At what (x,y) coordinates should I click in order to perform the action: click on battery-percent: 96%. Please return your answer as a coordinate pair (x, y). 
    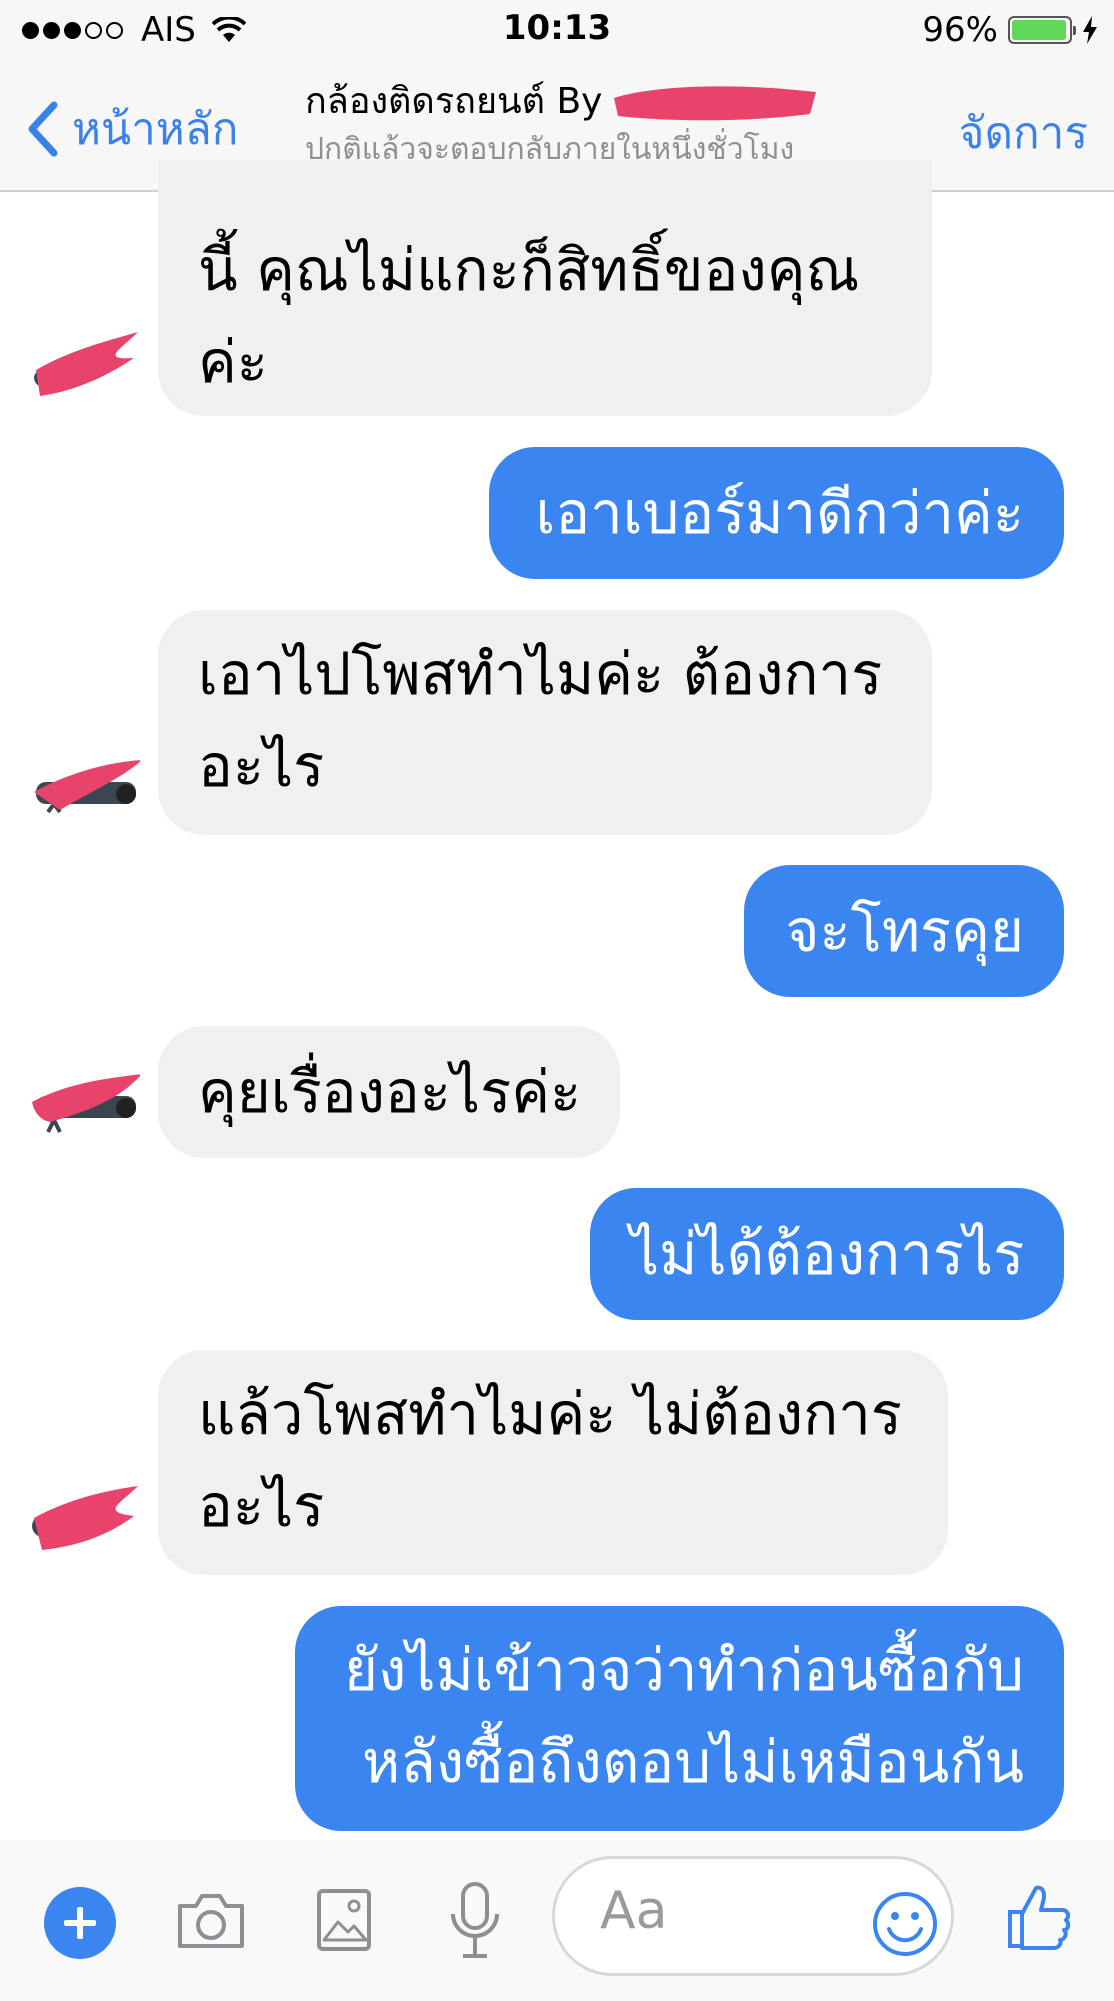
    Looking at the image, I should click on (960, 30).